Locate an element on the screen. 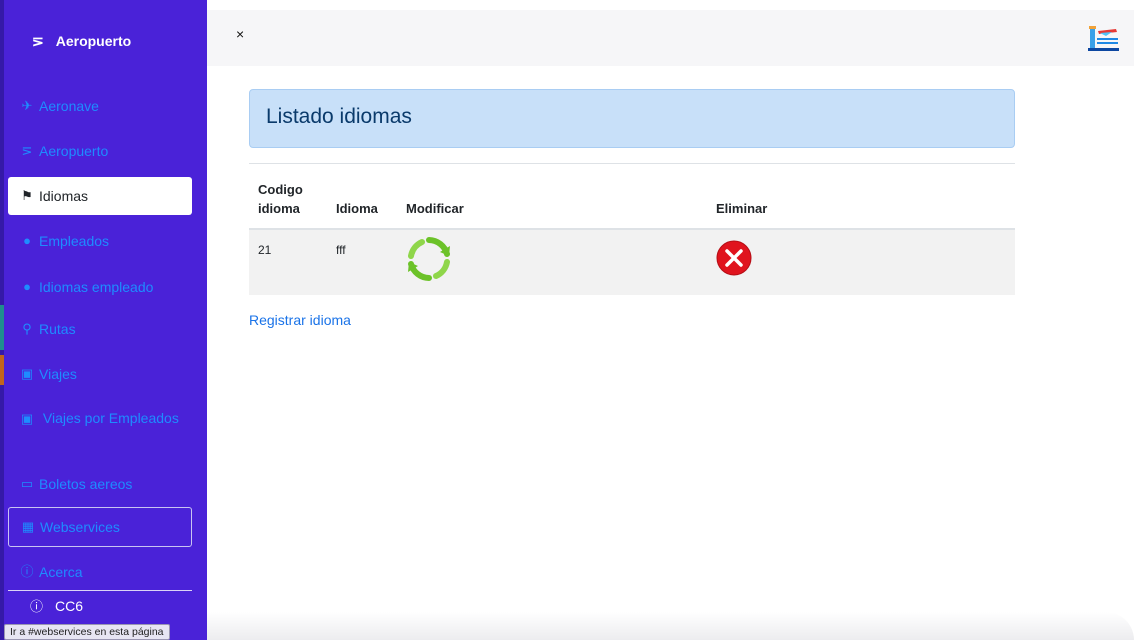 This screenshot has height=640, width=1134. topbar: × is located at coordinates (670, 38).